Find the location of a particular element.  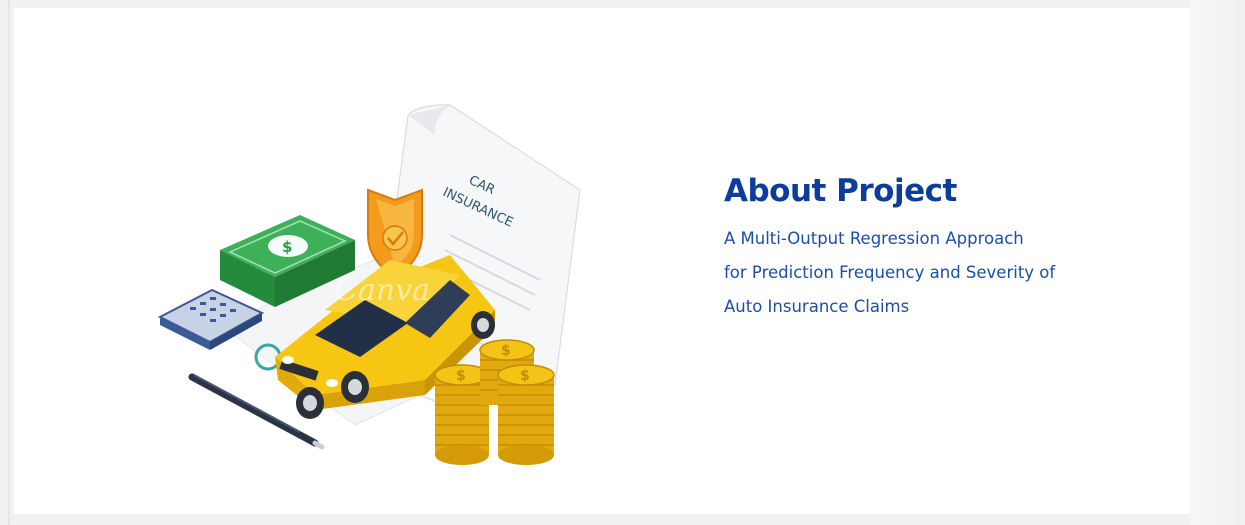

about-description-line: for Prediction Frequency and Severity of is located at coordinates (890, 272).